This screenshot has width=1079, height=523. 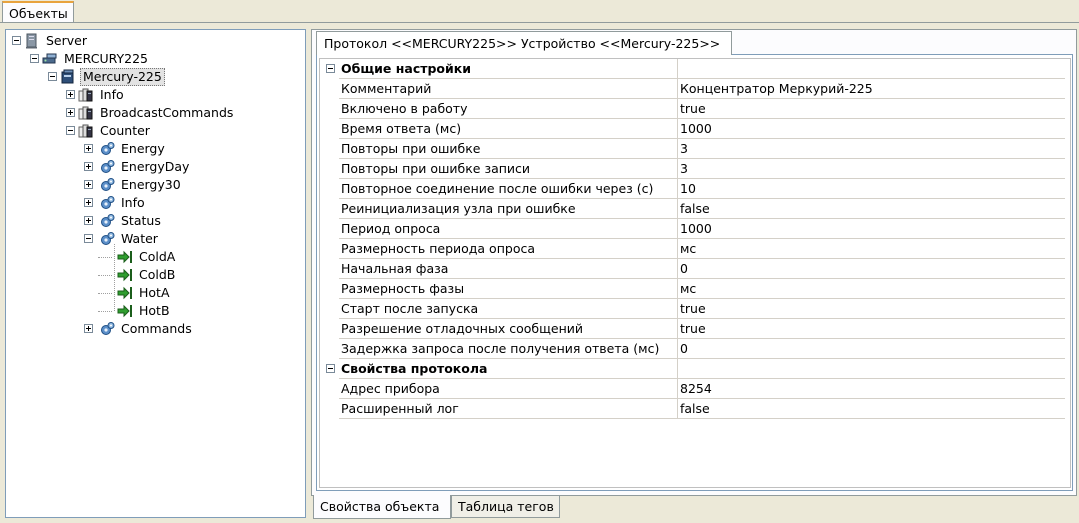 What do you see at coordinates (692, 369) in the screenshot?
I see `property-category-row: Свойства протокола` at bounding box center [692, 369].